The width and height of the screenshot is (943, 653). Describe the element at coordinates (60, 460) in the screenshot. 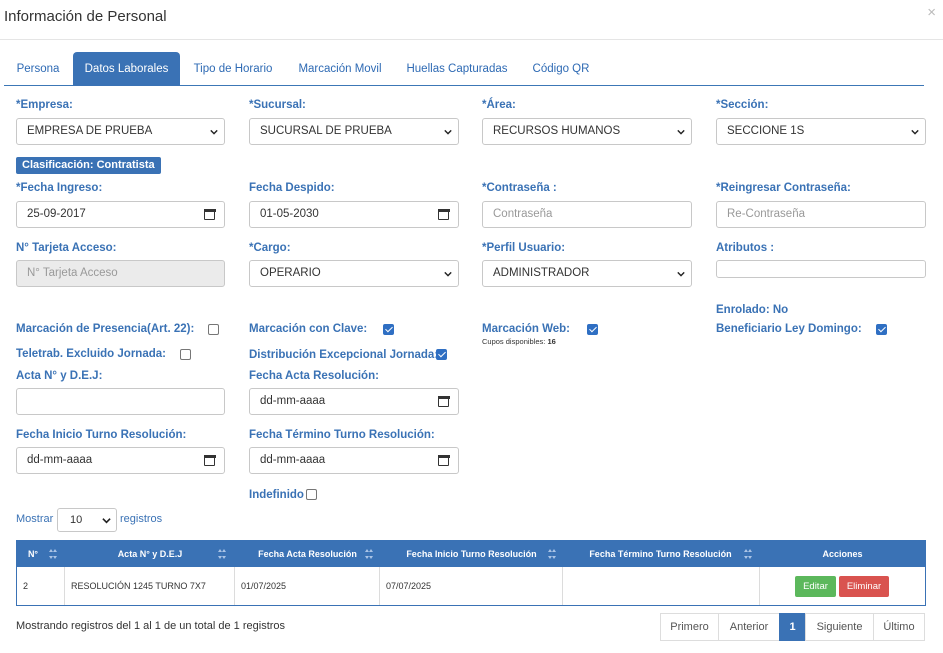

I see `fecha-inicio-value: dd-mm-aaaa` at that location.